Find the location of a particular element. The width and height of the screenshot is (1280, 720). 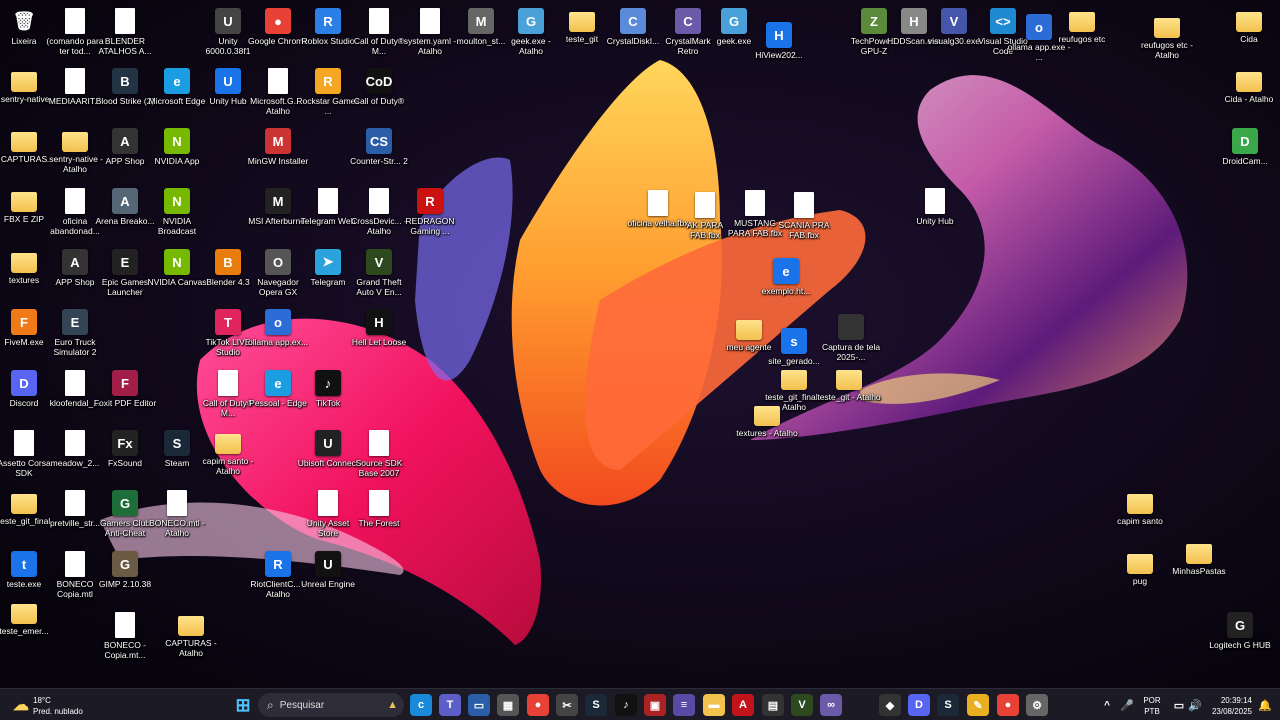

desktop-icon-label: Telegram is located at coordinates (328, 282).